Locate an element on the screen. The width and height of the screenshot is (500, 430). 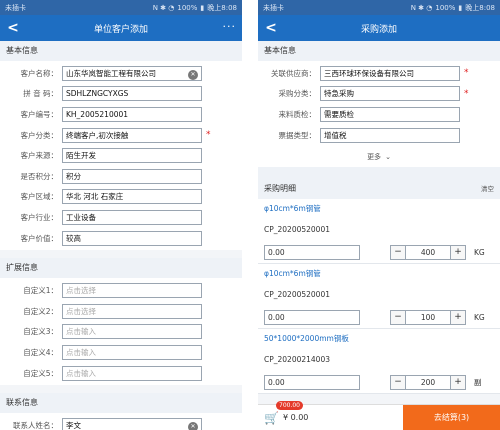
form-row: 来料质检： 需要质检 is located at coordinates (379, 114).